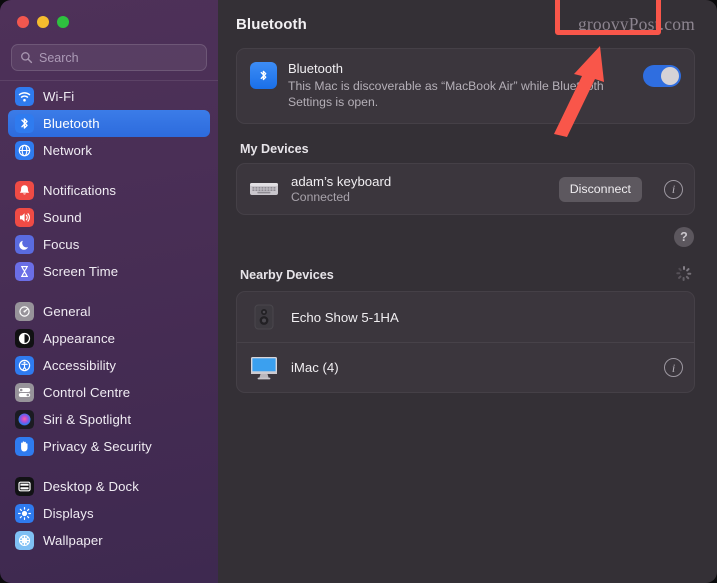 The width and height of the screenshot is (717, 583). Describe the element at coordinates (600, 189) in the screenshot. I see `disconnect-button: Disconnect` at that location.